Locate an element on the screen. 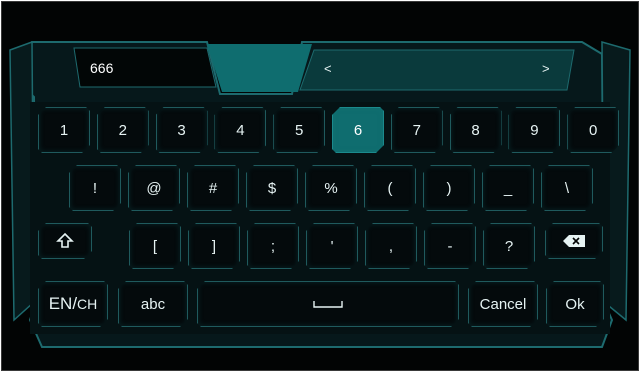 This screenshot has height=372, width=641. key-label: $ is located at coordinates (272, 188).